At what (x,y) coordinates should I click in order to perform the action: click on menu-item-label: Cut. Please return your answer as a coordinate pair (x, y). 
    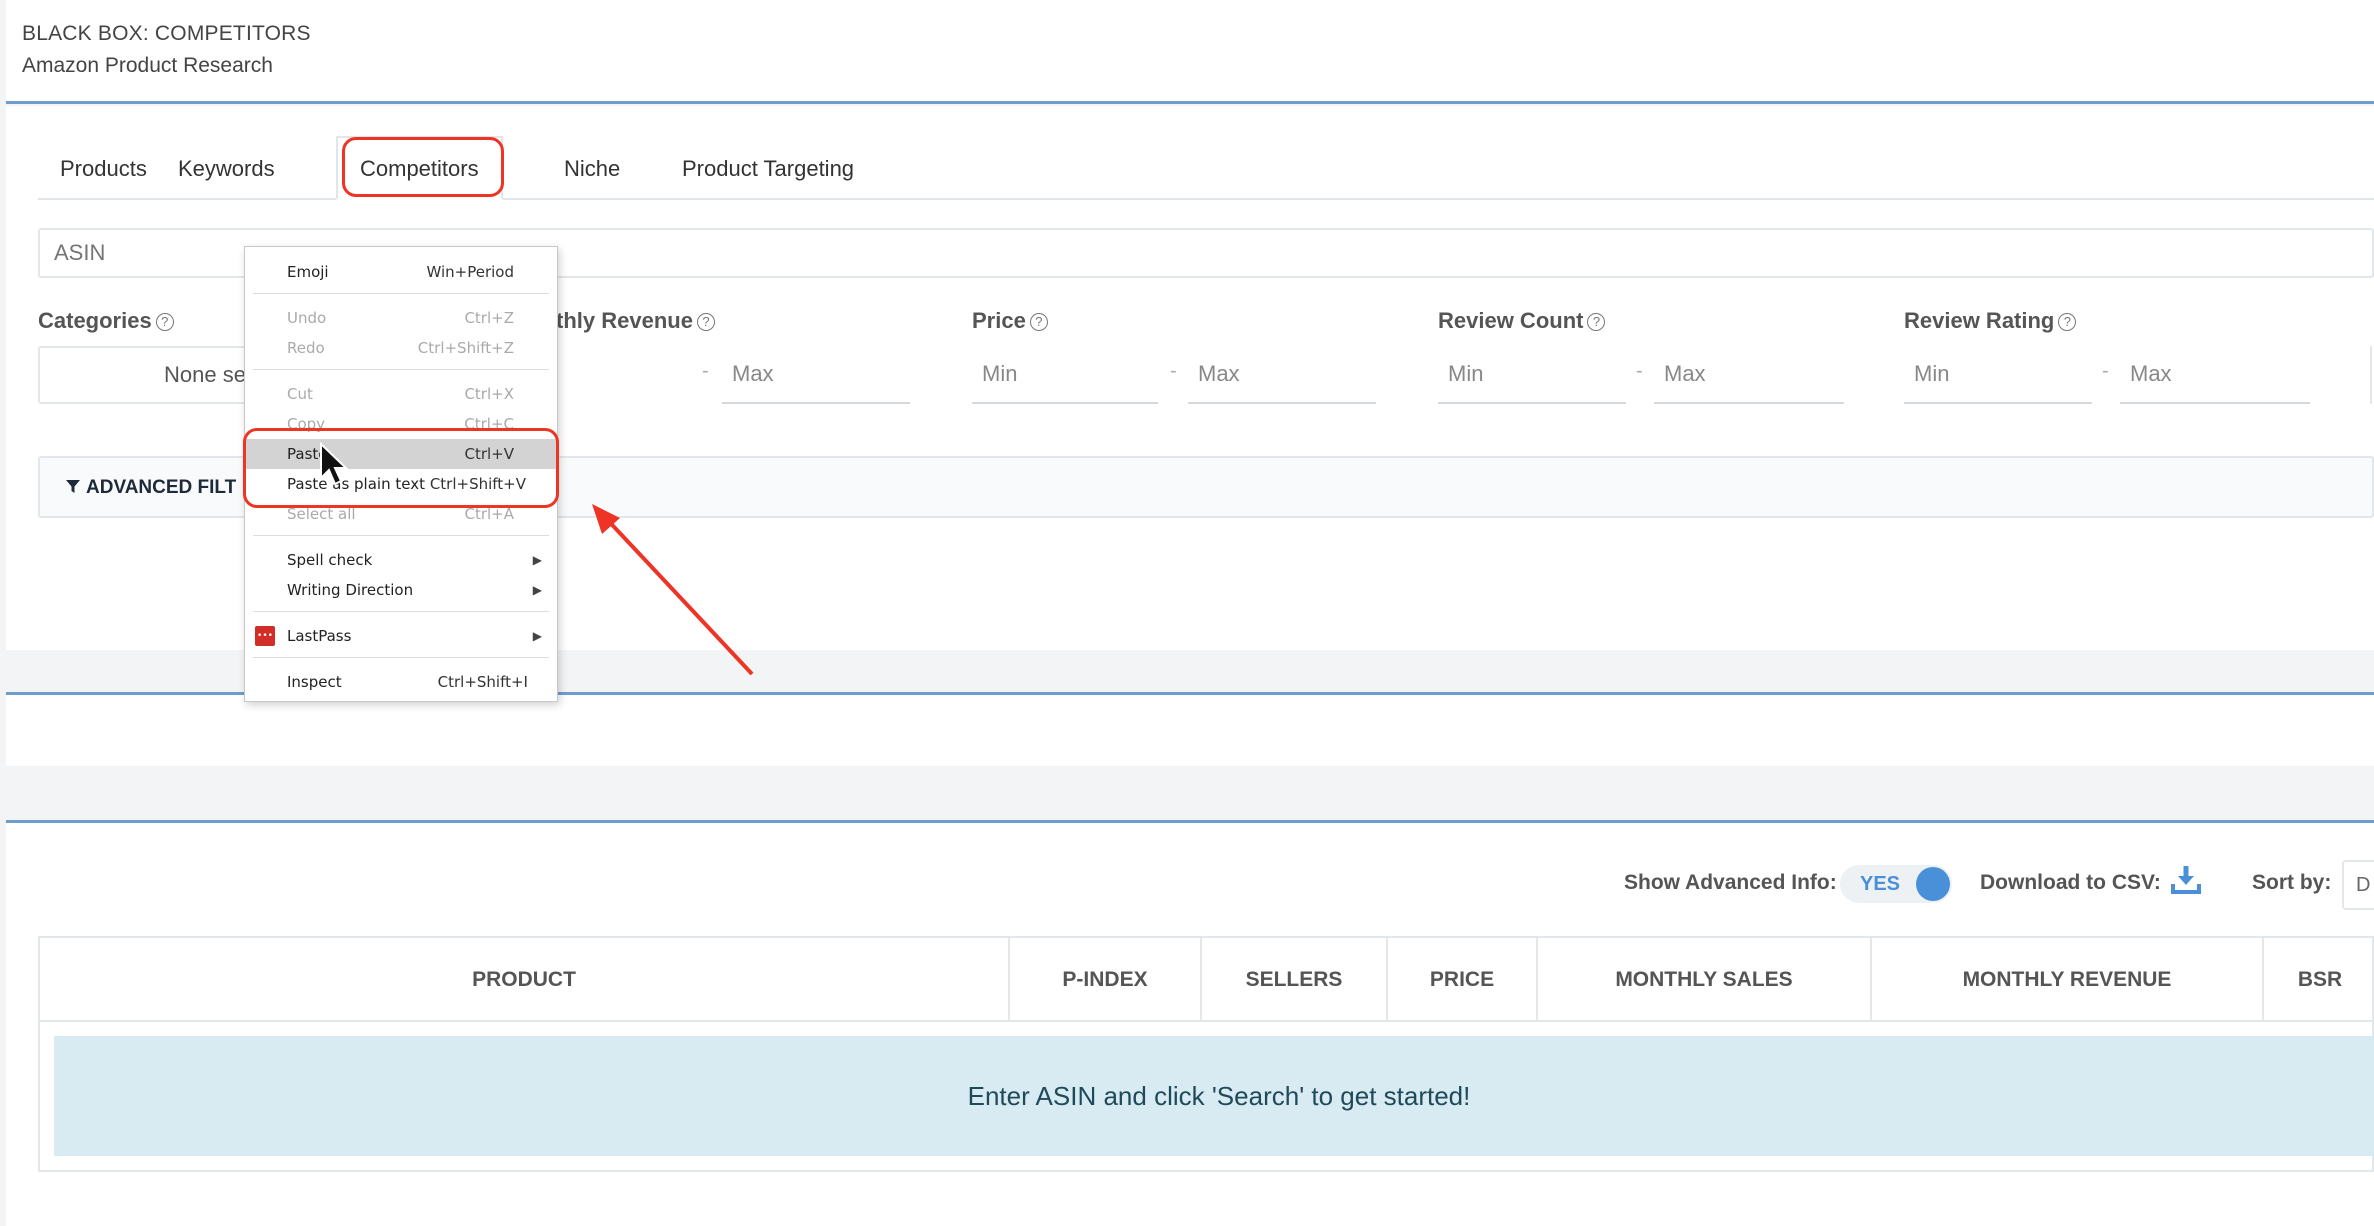
    Looking at the image, I should click on (300, 394).